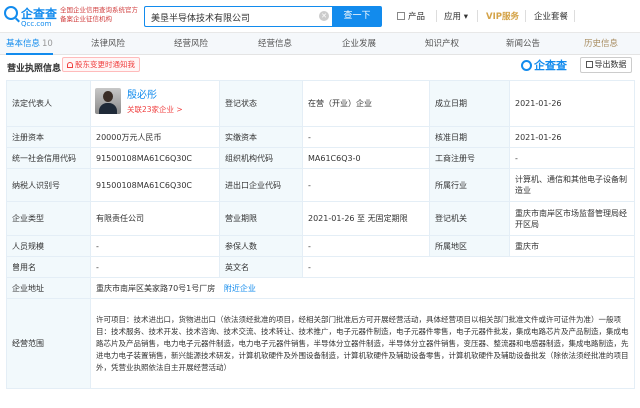 The image size is (640, 408). What do you see at coordinates (469, 246) in the screenshot?
I see `region-label: 所属地区` at bounding box center [469, 246].